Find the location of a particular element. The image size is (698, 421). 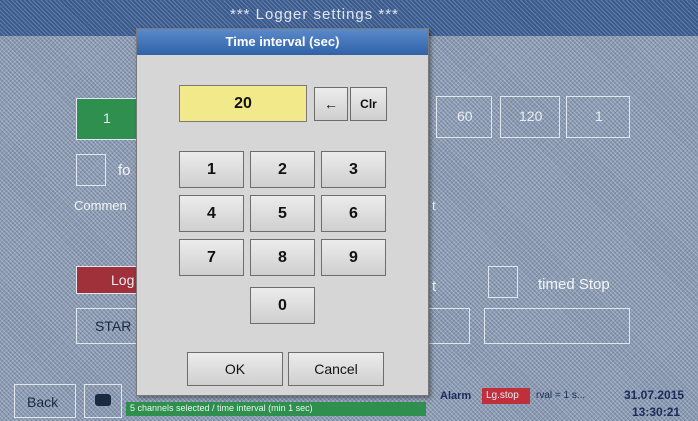

key-1: 1 is located at coordinates (211, 169).